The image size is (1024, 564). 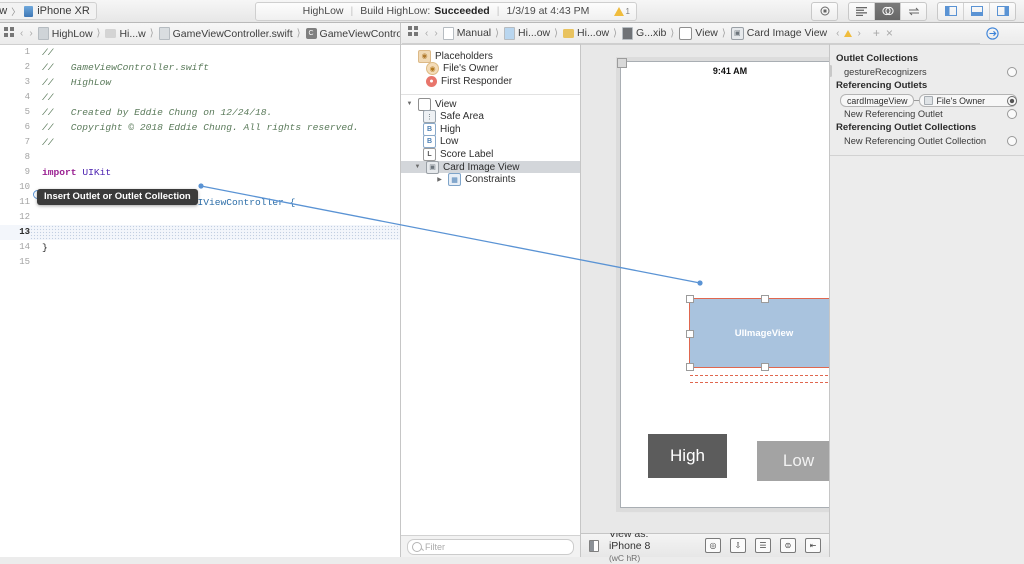 What do you see at coordinates (824, 11) in the screenshot?
I see `library-button` at bounding box center [824, 11].